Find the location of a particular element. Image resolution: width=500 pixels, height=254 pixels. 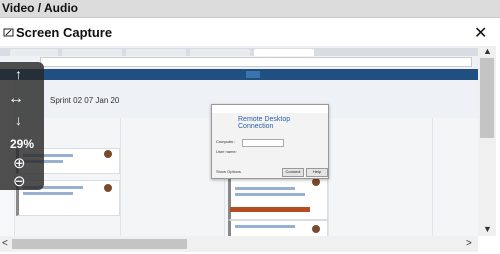

captured-computer-field is located at coordinates (263, 143).